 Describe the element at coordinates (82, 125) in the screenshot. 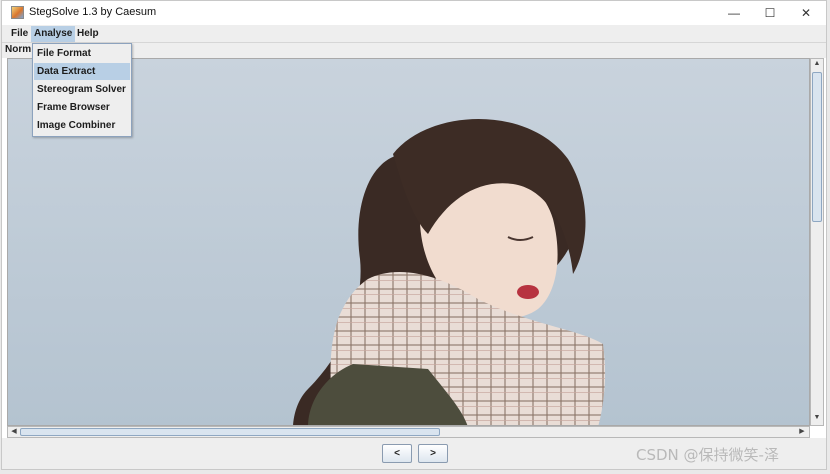

I see `menu-item-image-combiner: Image Combiner` at that location.